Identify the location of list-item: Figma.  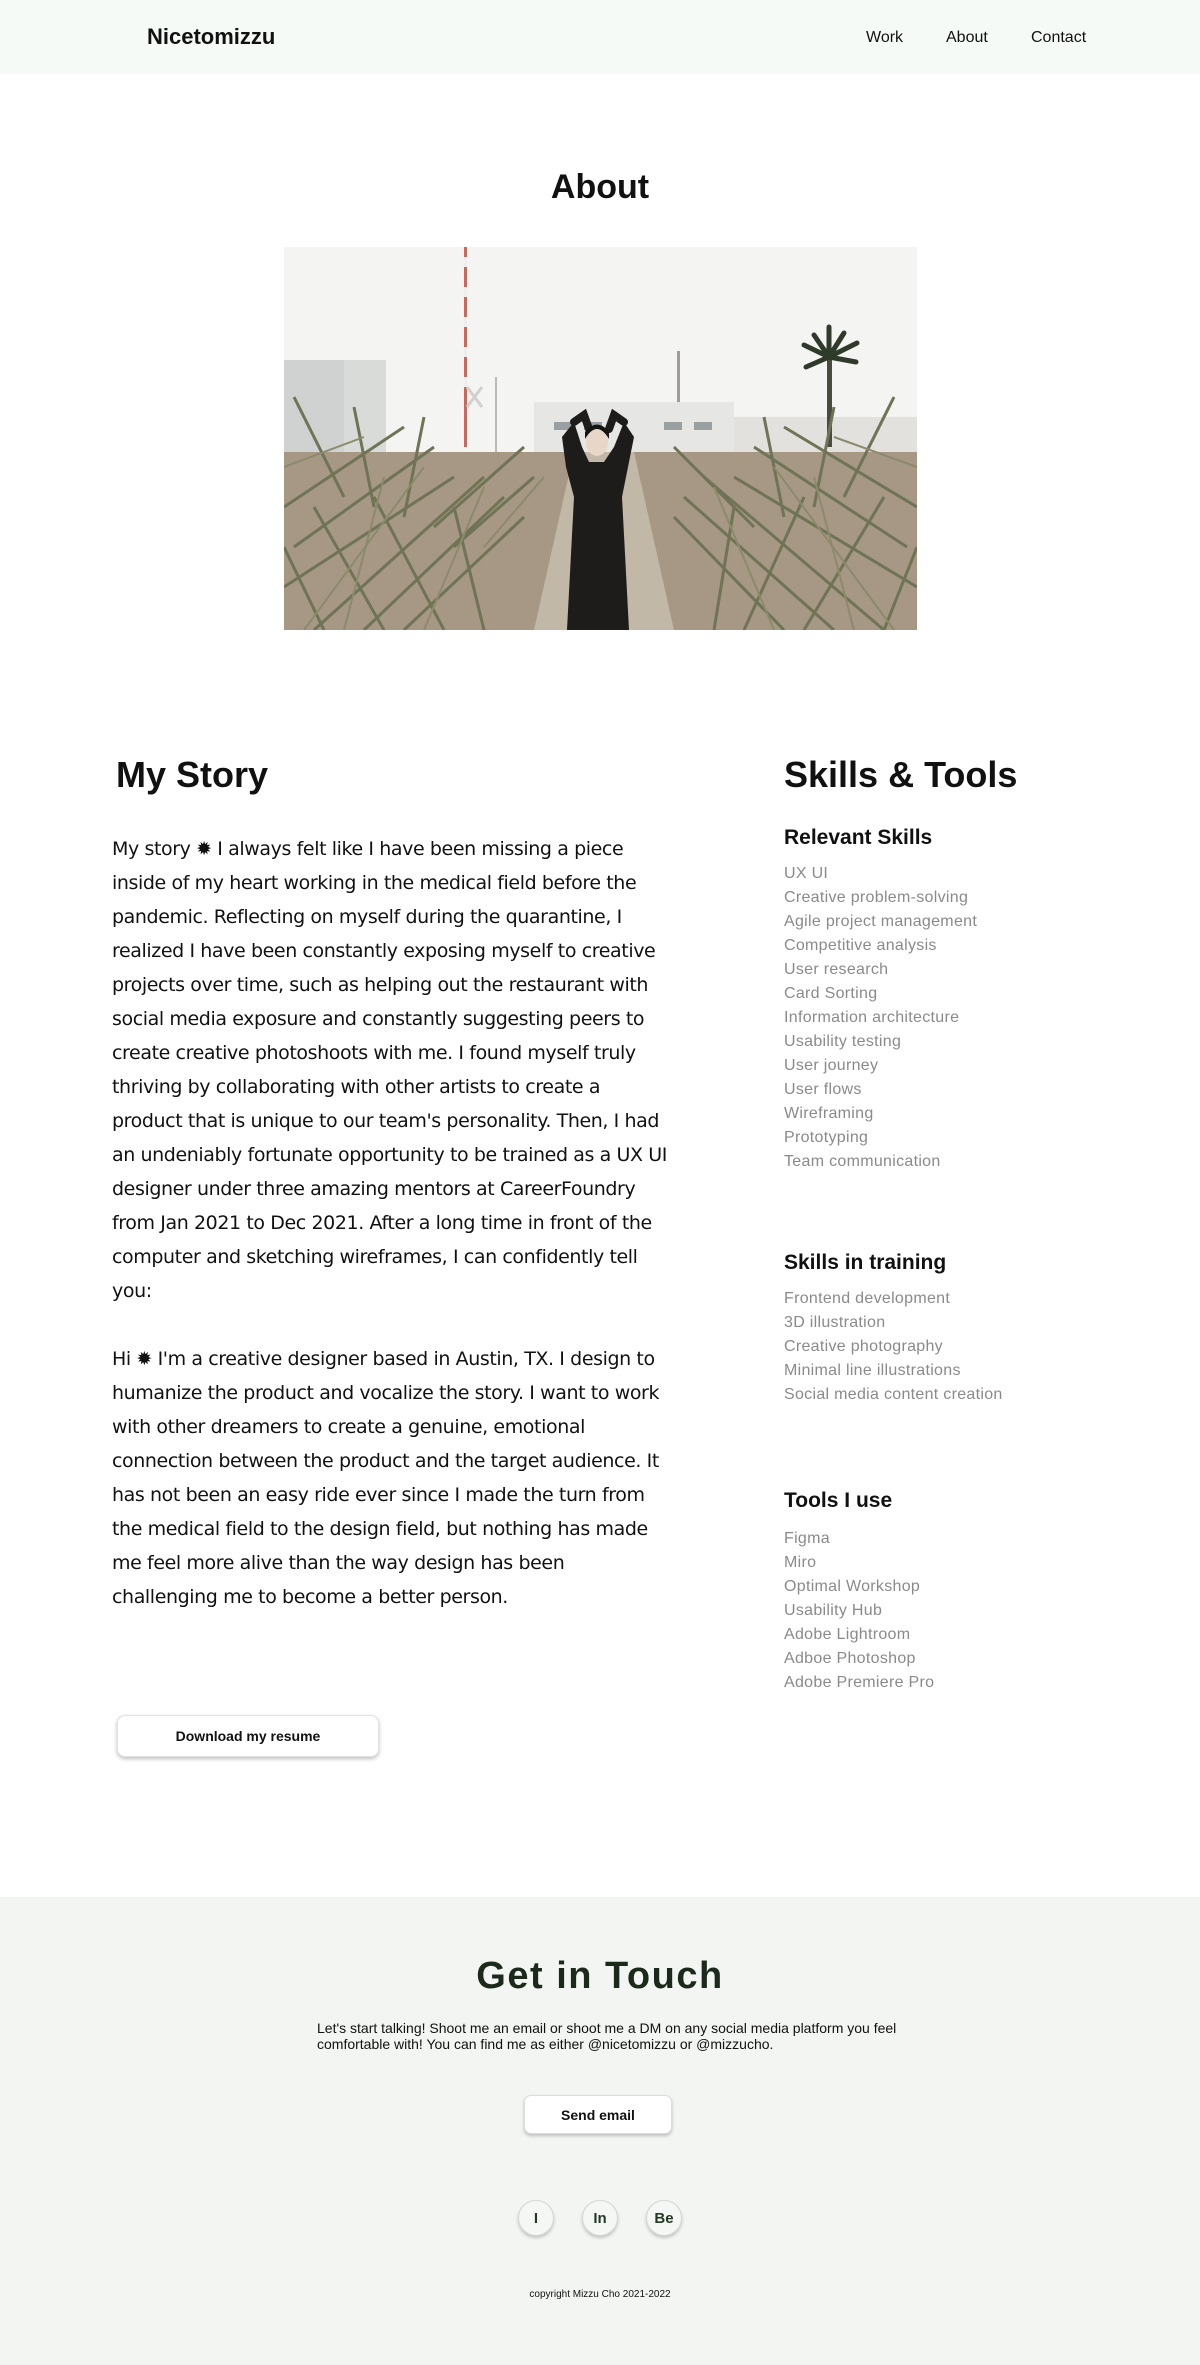
(807, 1538).